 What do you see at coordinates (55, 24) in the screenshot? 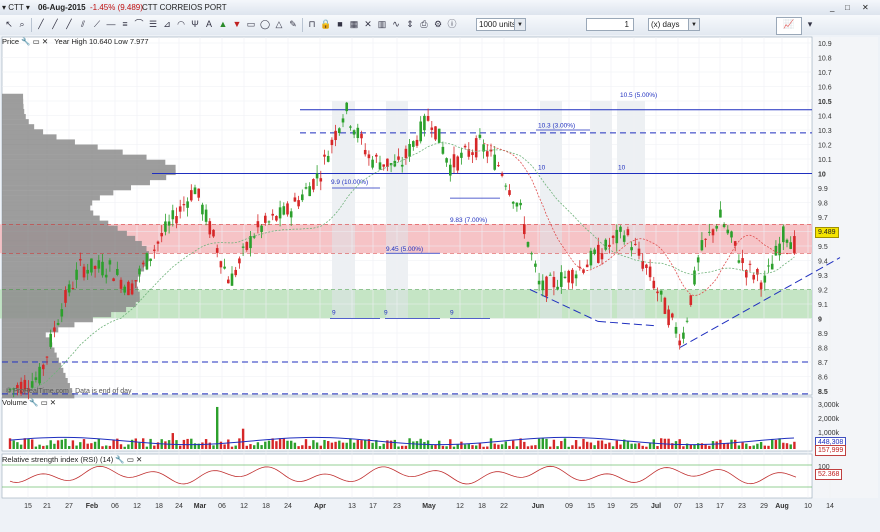
I see `ray-tool-icon: ╱` at bounding box center [55, 24].